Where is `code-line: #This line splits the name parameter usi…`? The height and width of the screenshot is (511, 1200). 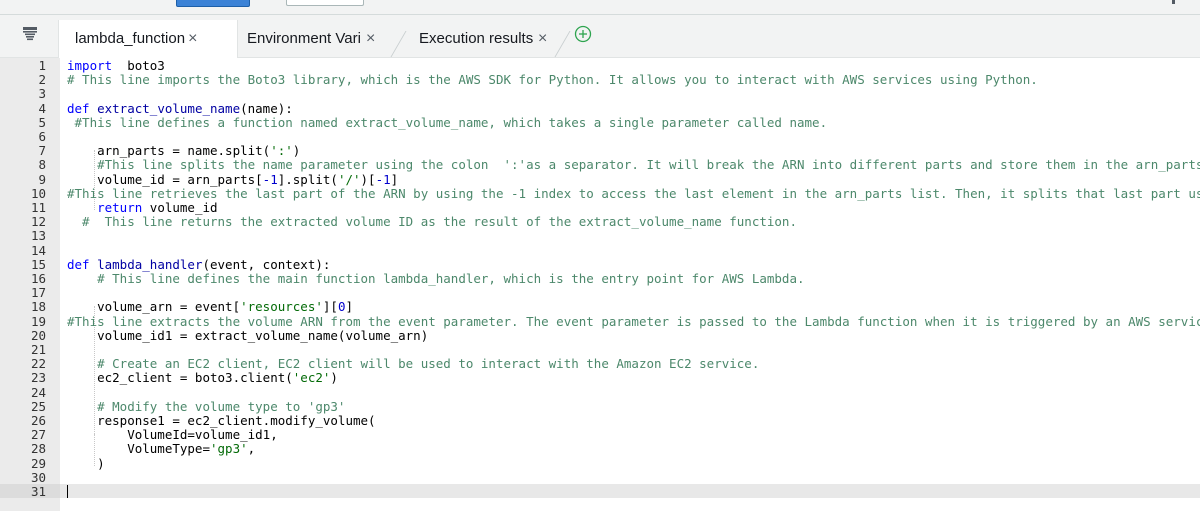
code-line: #This line splits the name parameter usi… is located at coordinates (633, 165).